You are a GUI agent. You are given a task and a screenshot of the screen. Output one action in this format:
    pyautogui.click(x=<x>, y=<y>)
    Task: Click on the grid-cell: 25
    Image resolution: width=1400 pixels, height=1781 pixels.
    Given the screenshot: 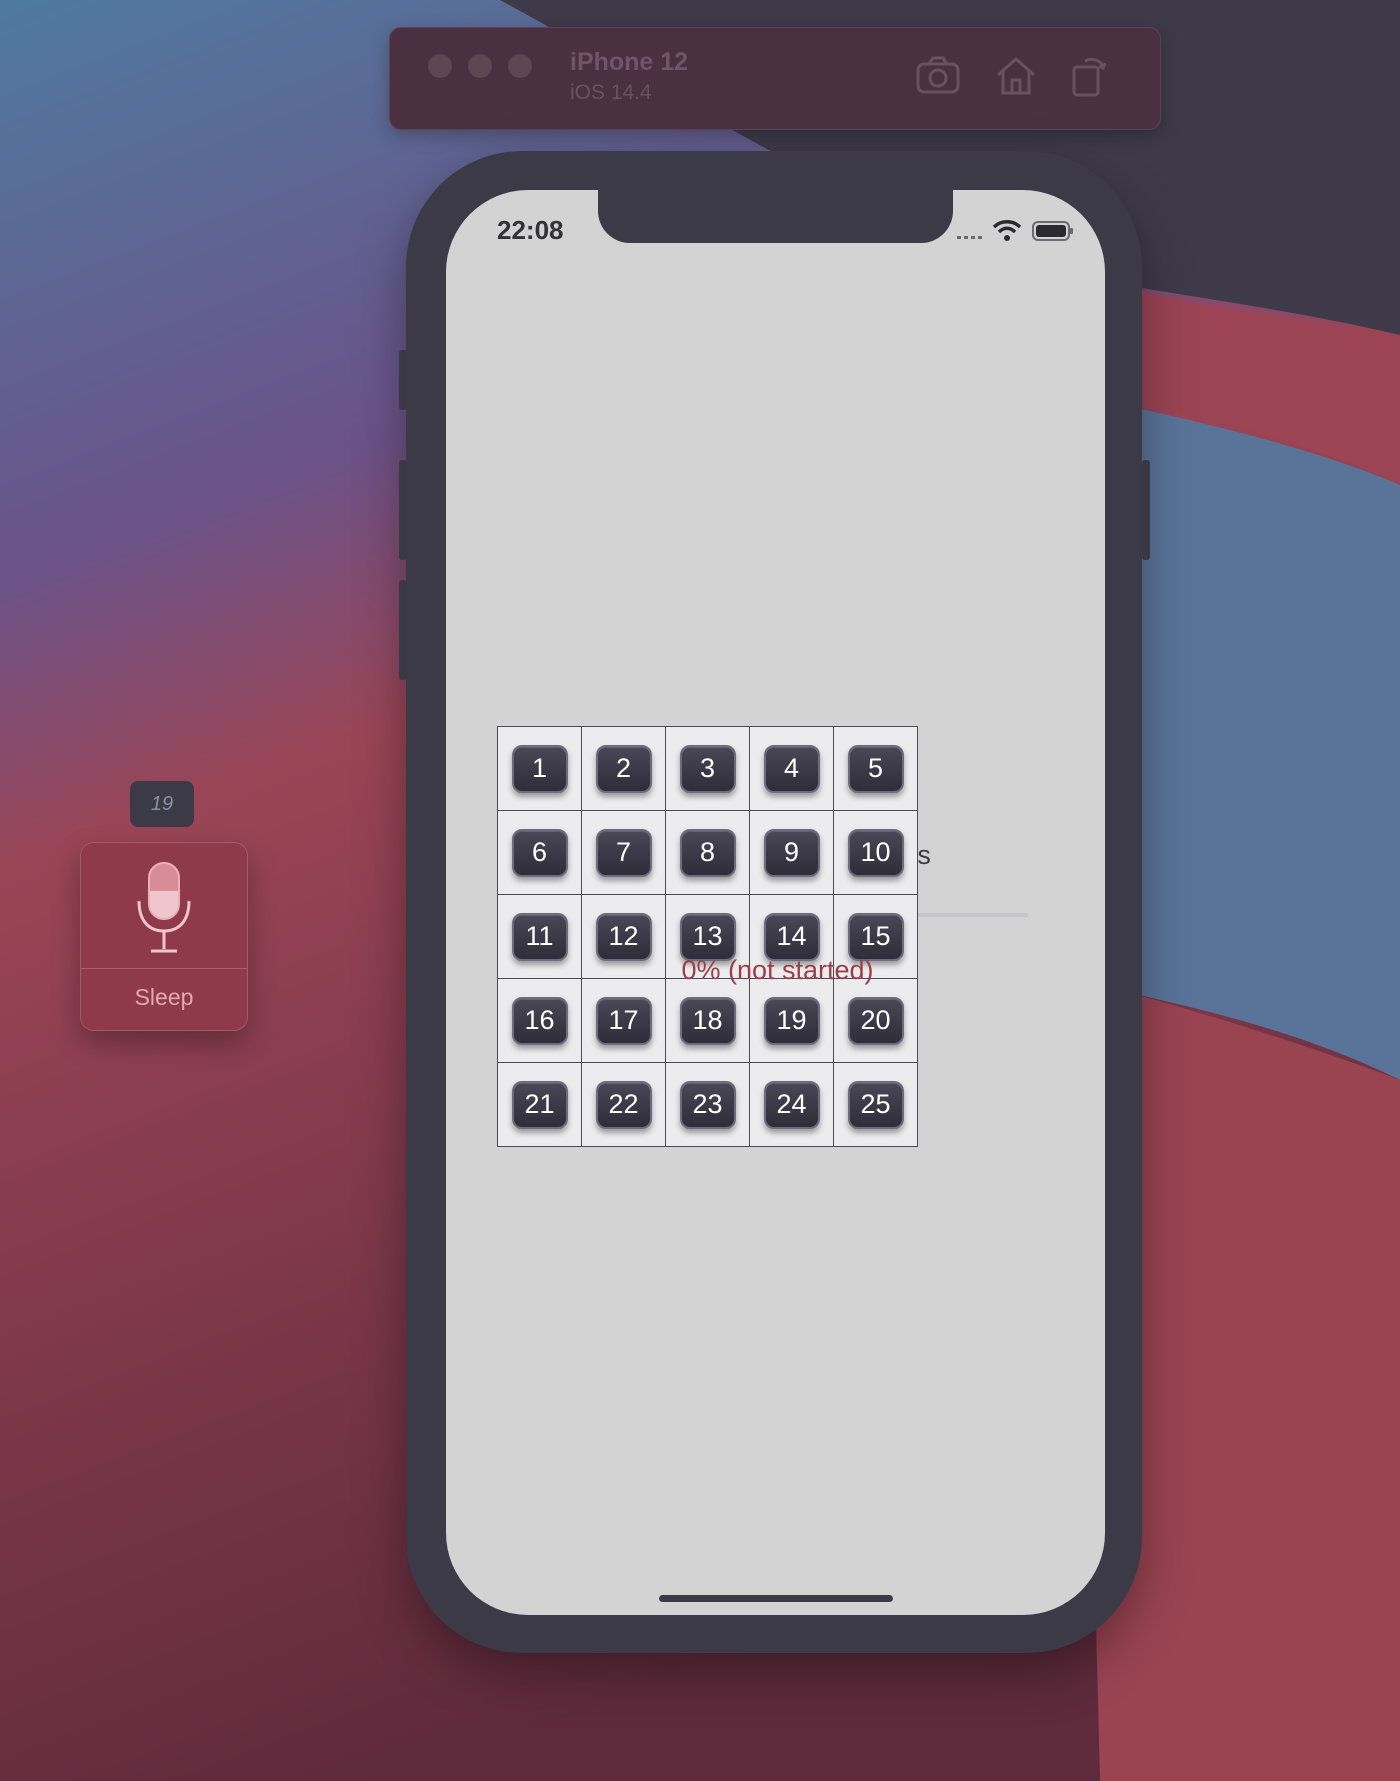 What is the action you would take?
    pyautogui.click(x=875, y=1104)
    